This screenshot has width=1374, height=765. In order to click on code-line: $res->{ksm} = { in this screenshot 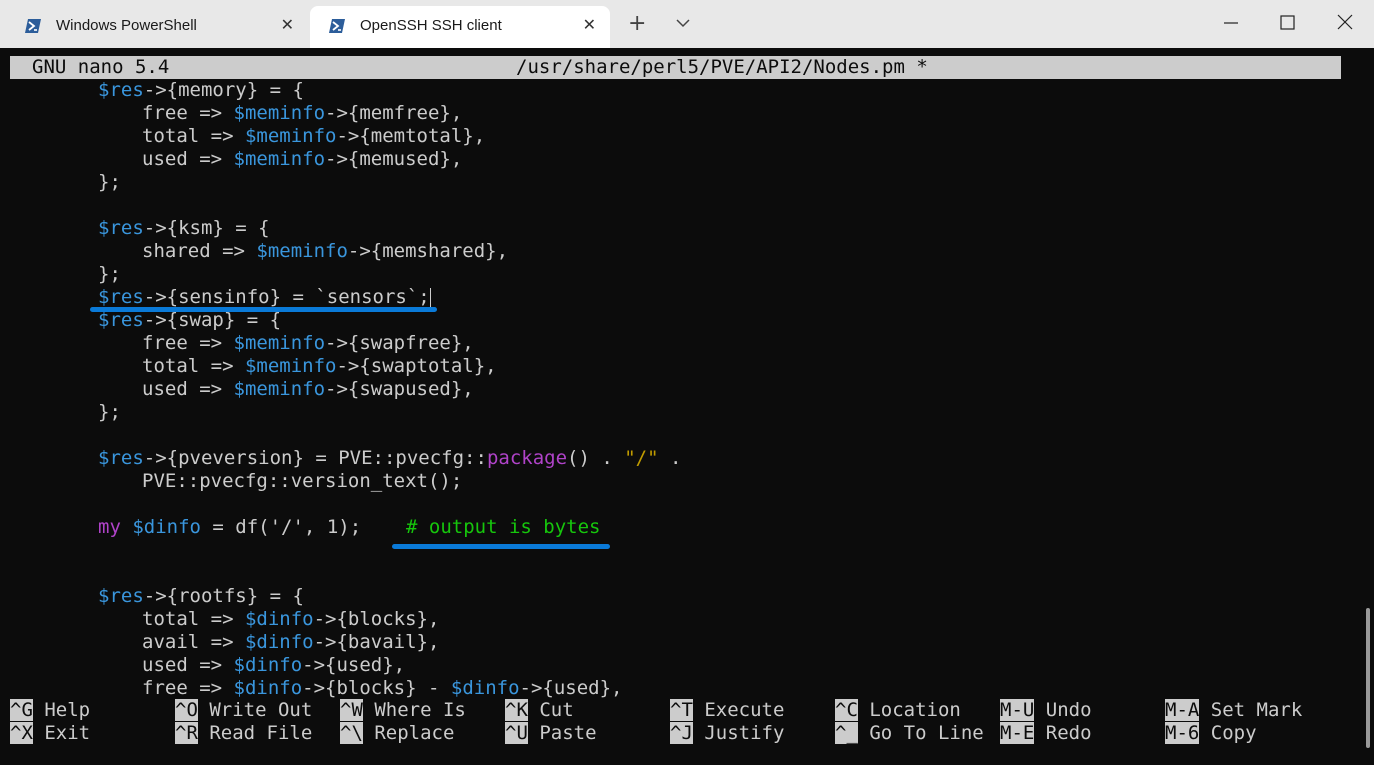, I will do `click(184, 228)`.